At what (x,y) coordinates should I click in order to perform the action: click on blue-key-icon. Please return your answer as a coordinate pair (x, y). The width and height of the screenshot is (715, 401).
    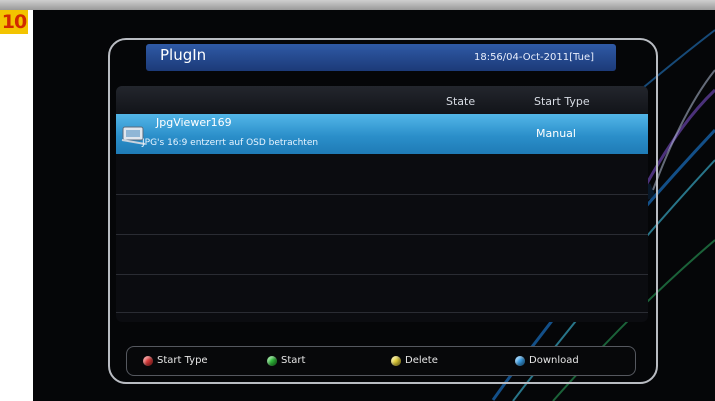
    Looking at the image, I should click on (520, 360).